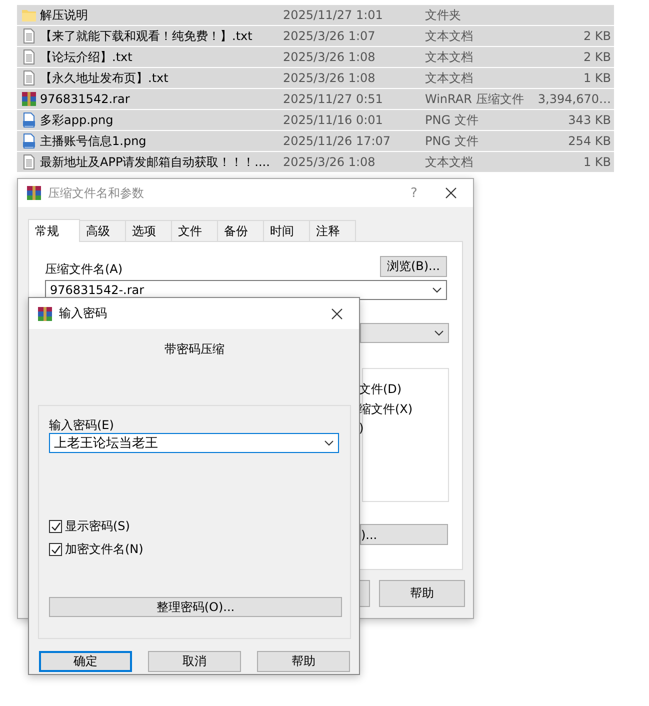  I want to click on file-row: 解压说明 2025/11/27 1:01 文件夹, so click(315, 15).